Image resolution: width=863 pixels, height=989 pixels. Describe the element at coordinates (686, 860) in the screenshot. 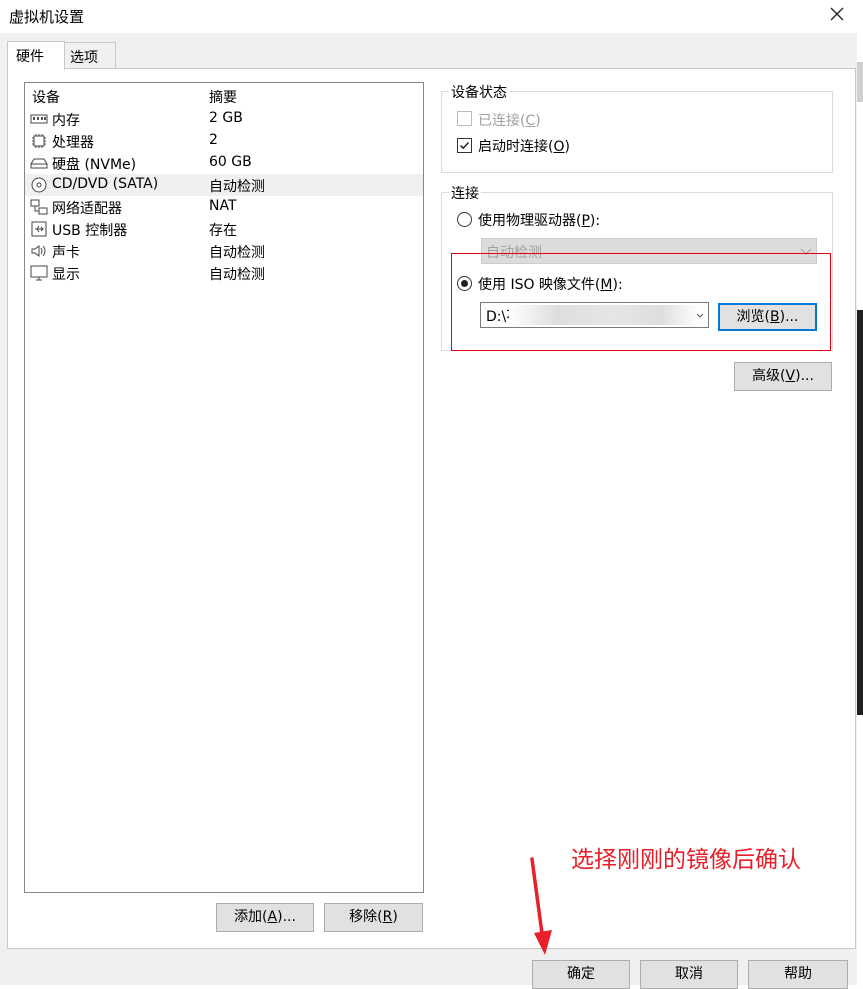

I see `annotation-text: 选择刚刚的镜像后确认` at that location.